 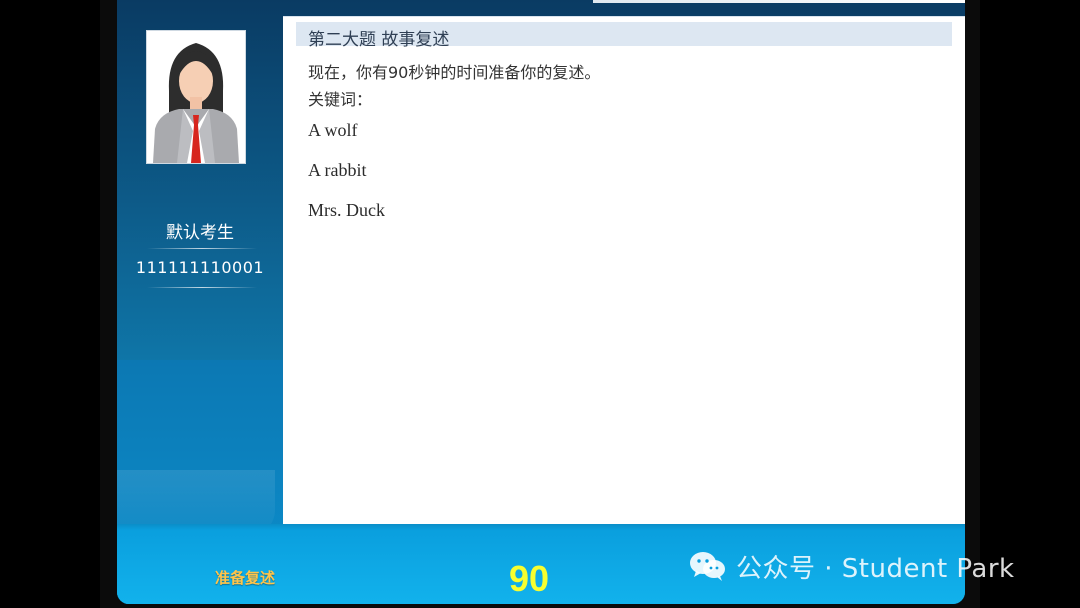 I want to click on keyword-item: Mrs. Duck, so click(x=346, y=210).